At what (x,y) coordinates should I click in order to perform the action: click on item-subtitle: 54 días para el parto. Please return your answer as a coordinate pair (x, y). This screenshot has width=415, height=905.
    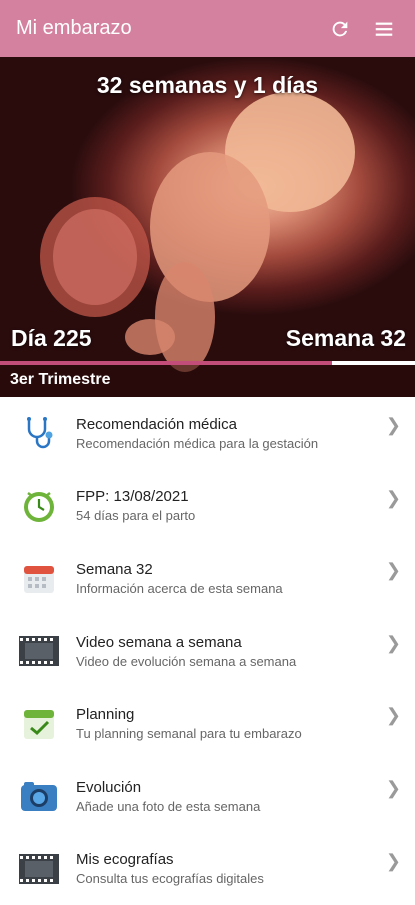
    Looking at the image, I should click on (136, 516).